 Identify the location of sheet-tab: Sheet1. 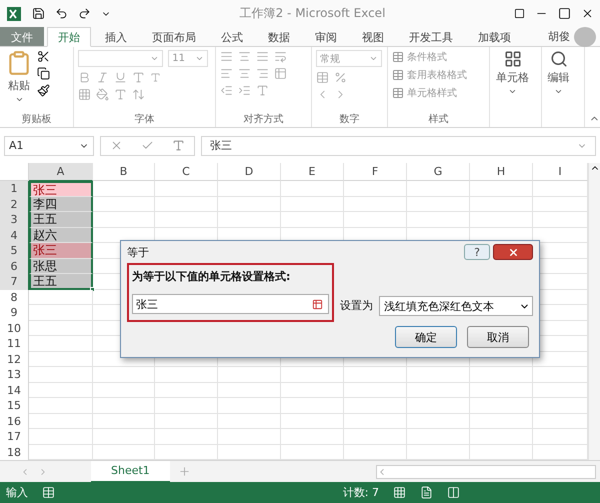
(130, 471).